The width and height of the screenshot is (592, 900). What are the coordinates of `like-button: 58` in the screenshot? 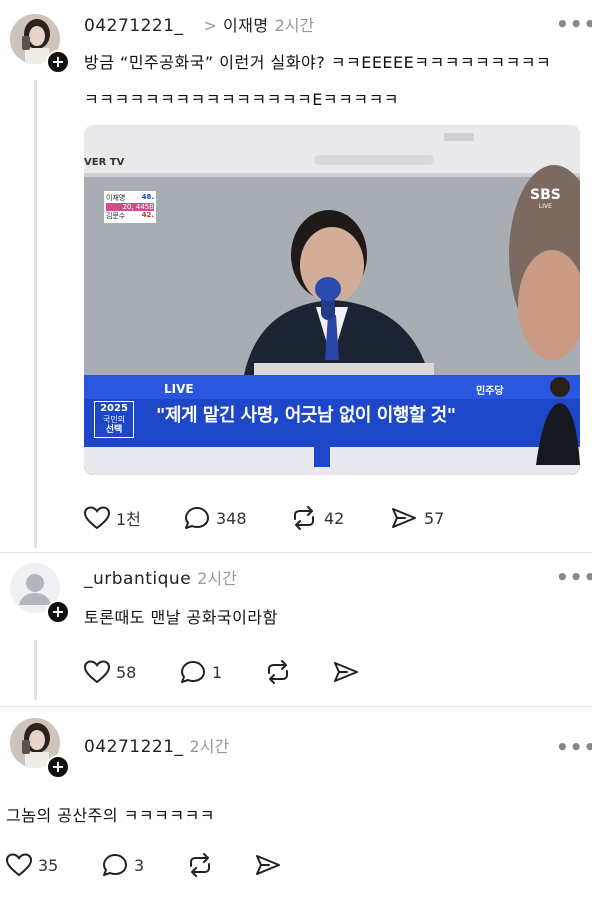 It's located at (110, 672).